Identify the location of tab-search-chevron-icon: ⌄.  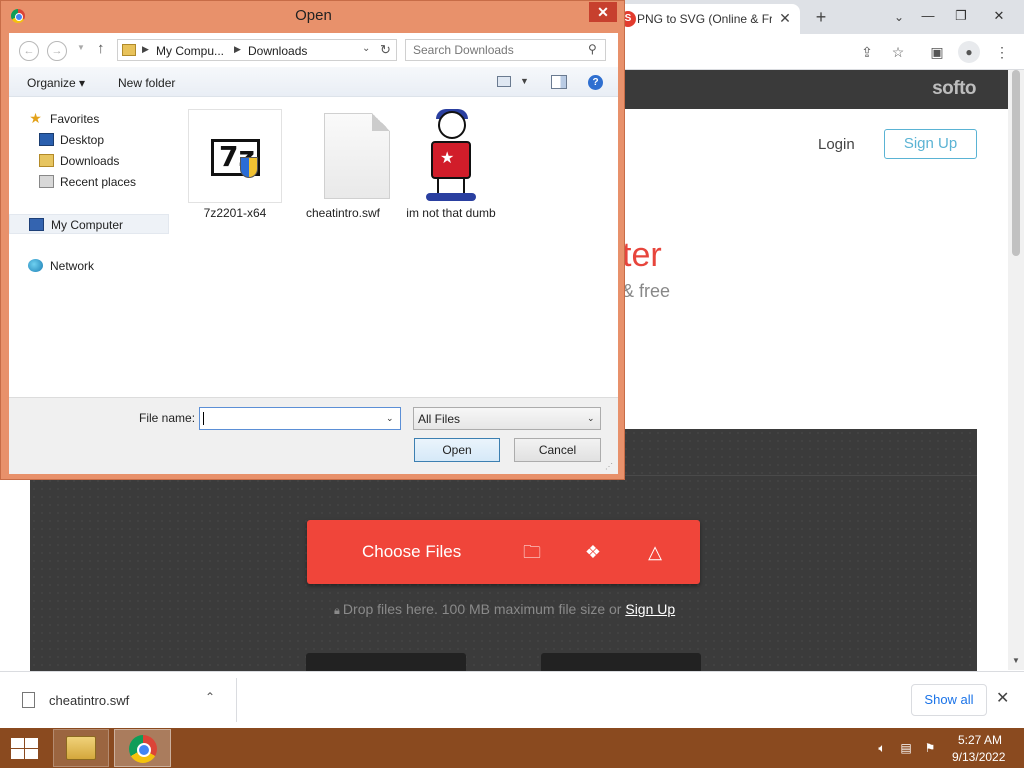
(899, 17).